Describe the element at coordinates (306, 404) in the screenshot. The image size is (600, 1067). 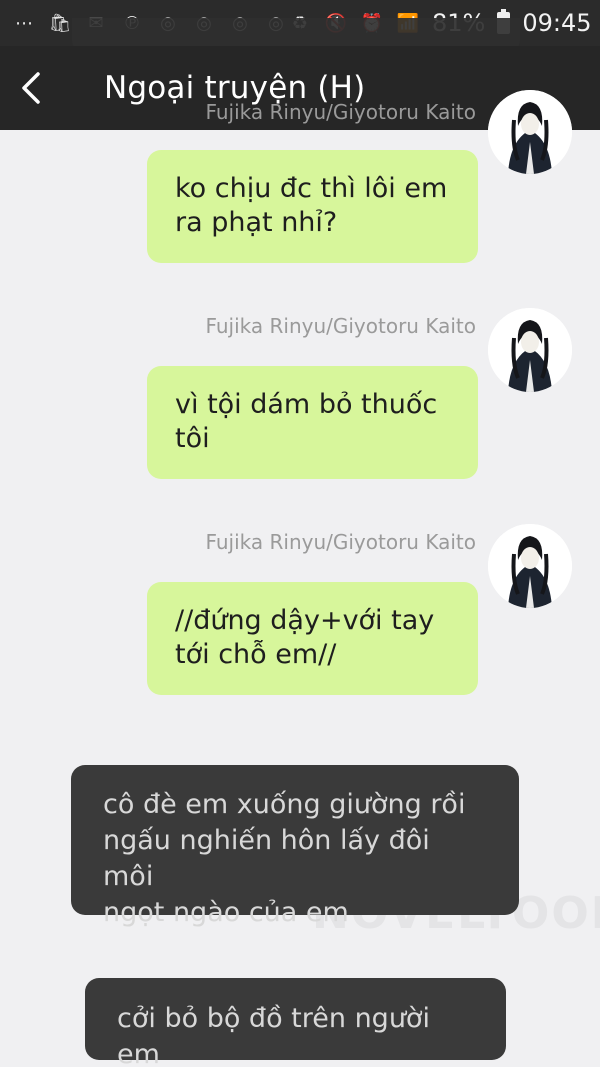
I see `message-line: vì tội dám bỏ thuốc` at that location.